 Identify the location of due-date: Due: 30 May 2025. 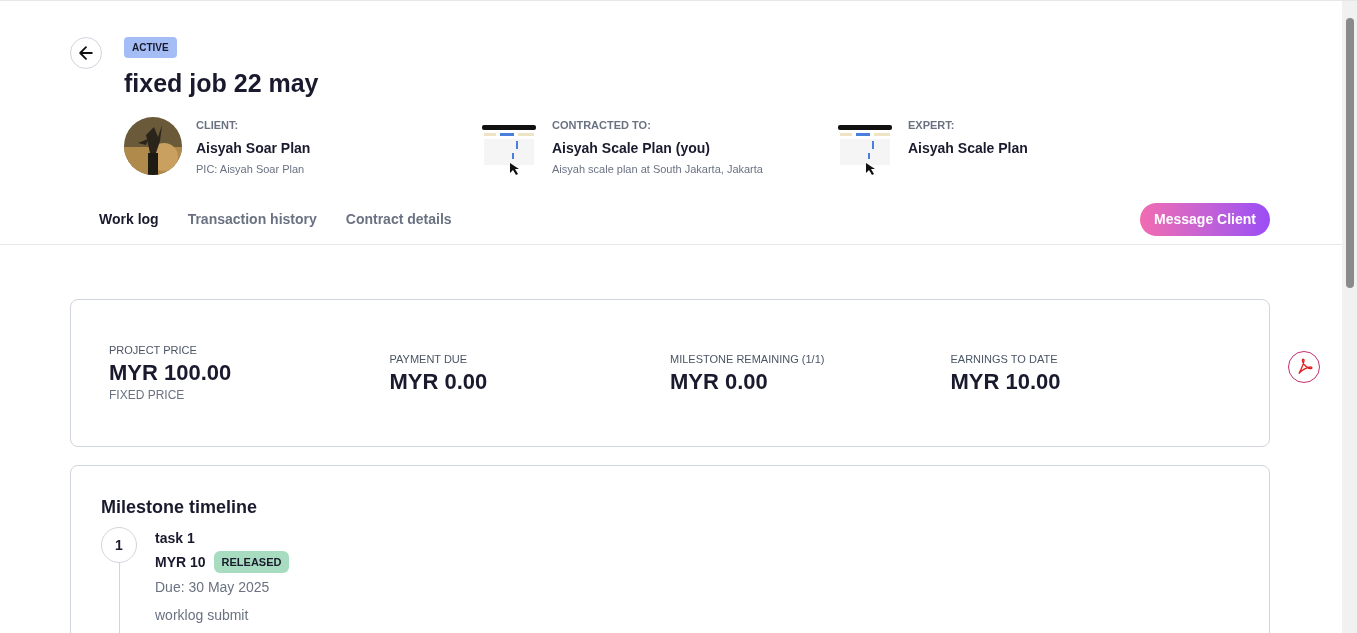
(213, 587).